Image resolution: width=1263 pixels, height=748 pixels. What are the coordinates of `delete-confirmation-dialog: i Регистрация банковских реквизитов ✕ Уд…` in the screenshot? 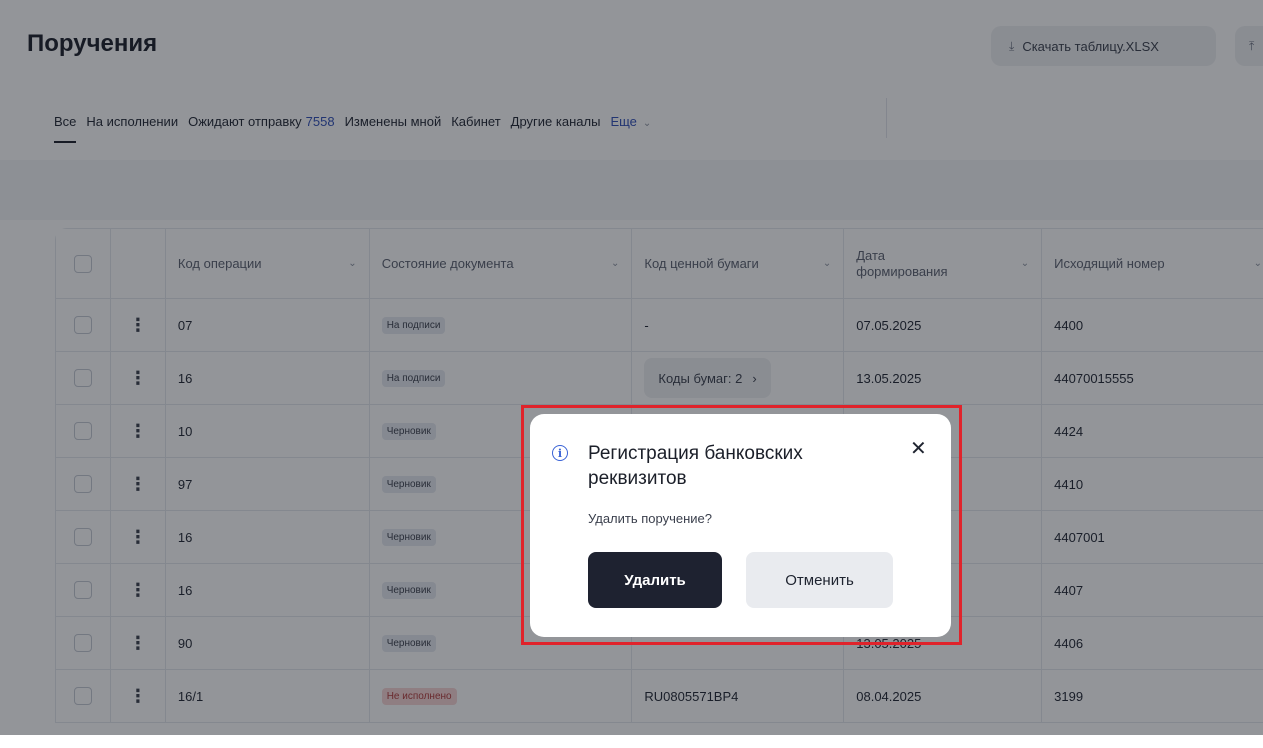 It's located at (740, 525).